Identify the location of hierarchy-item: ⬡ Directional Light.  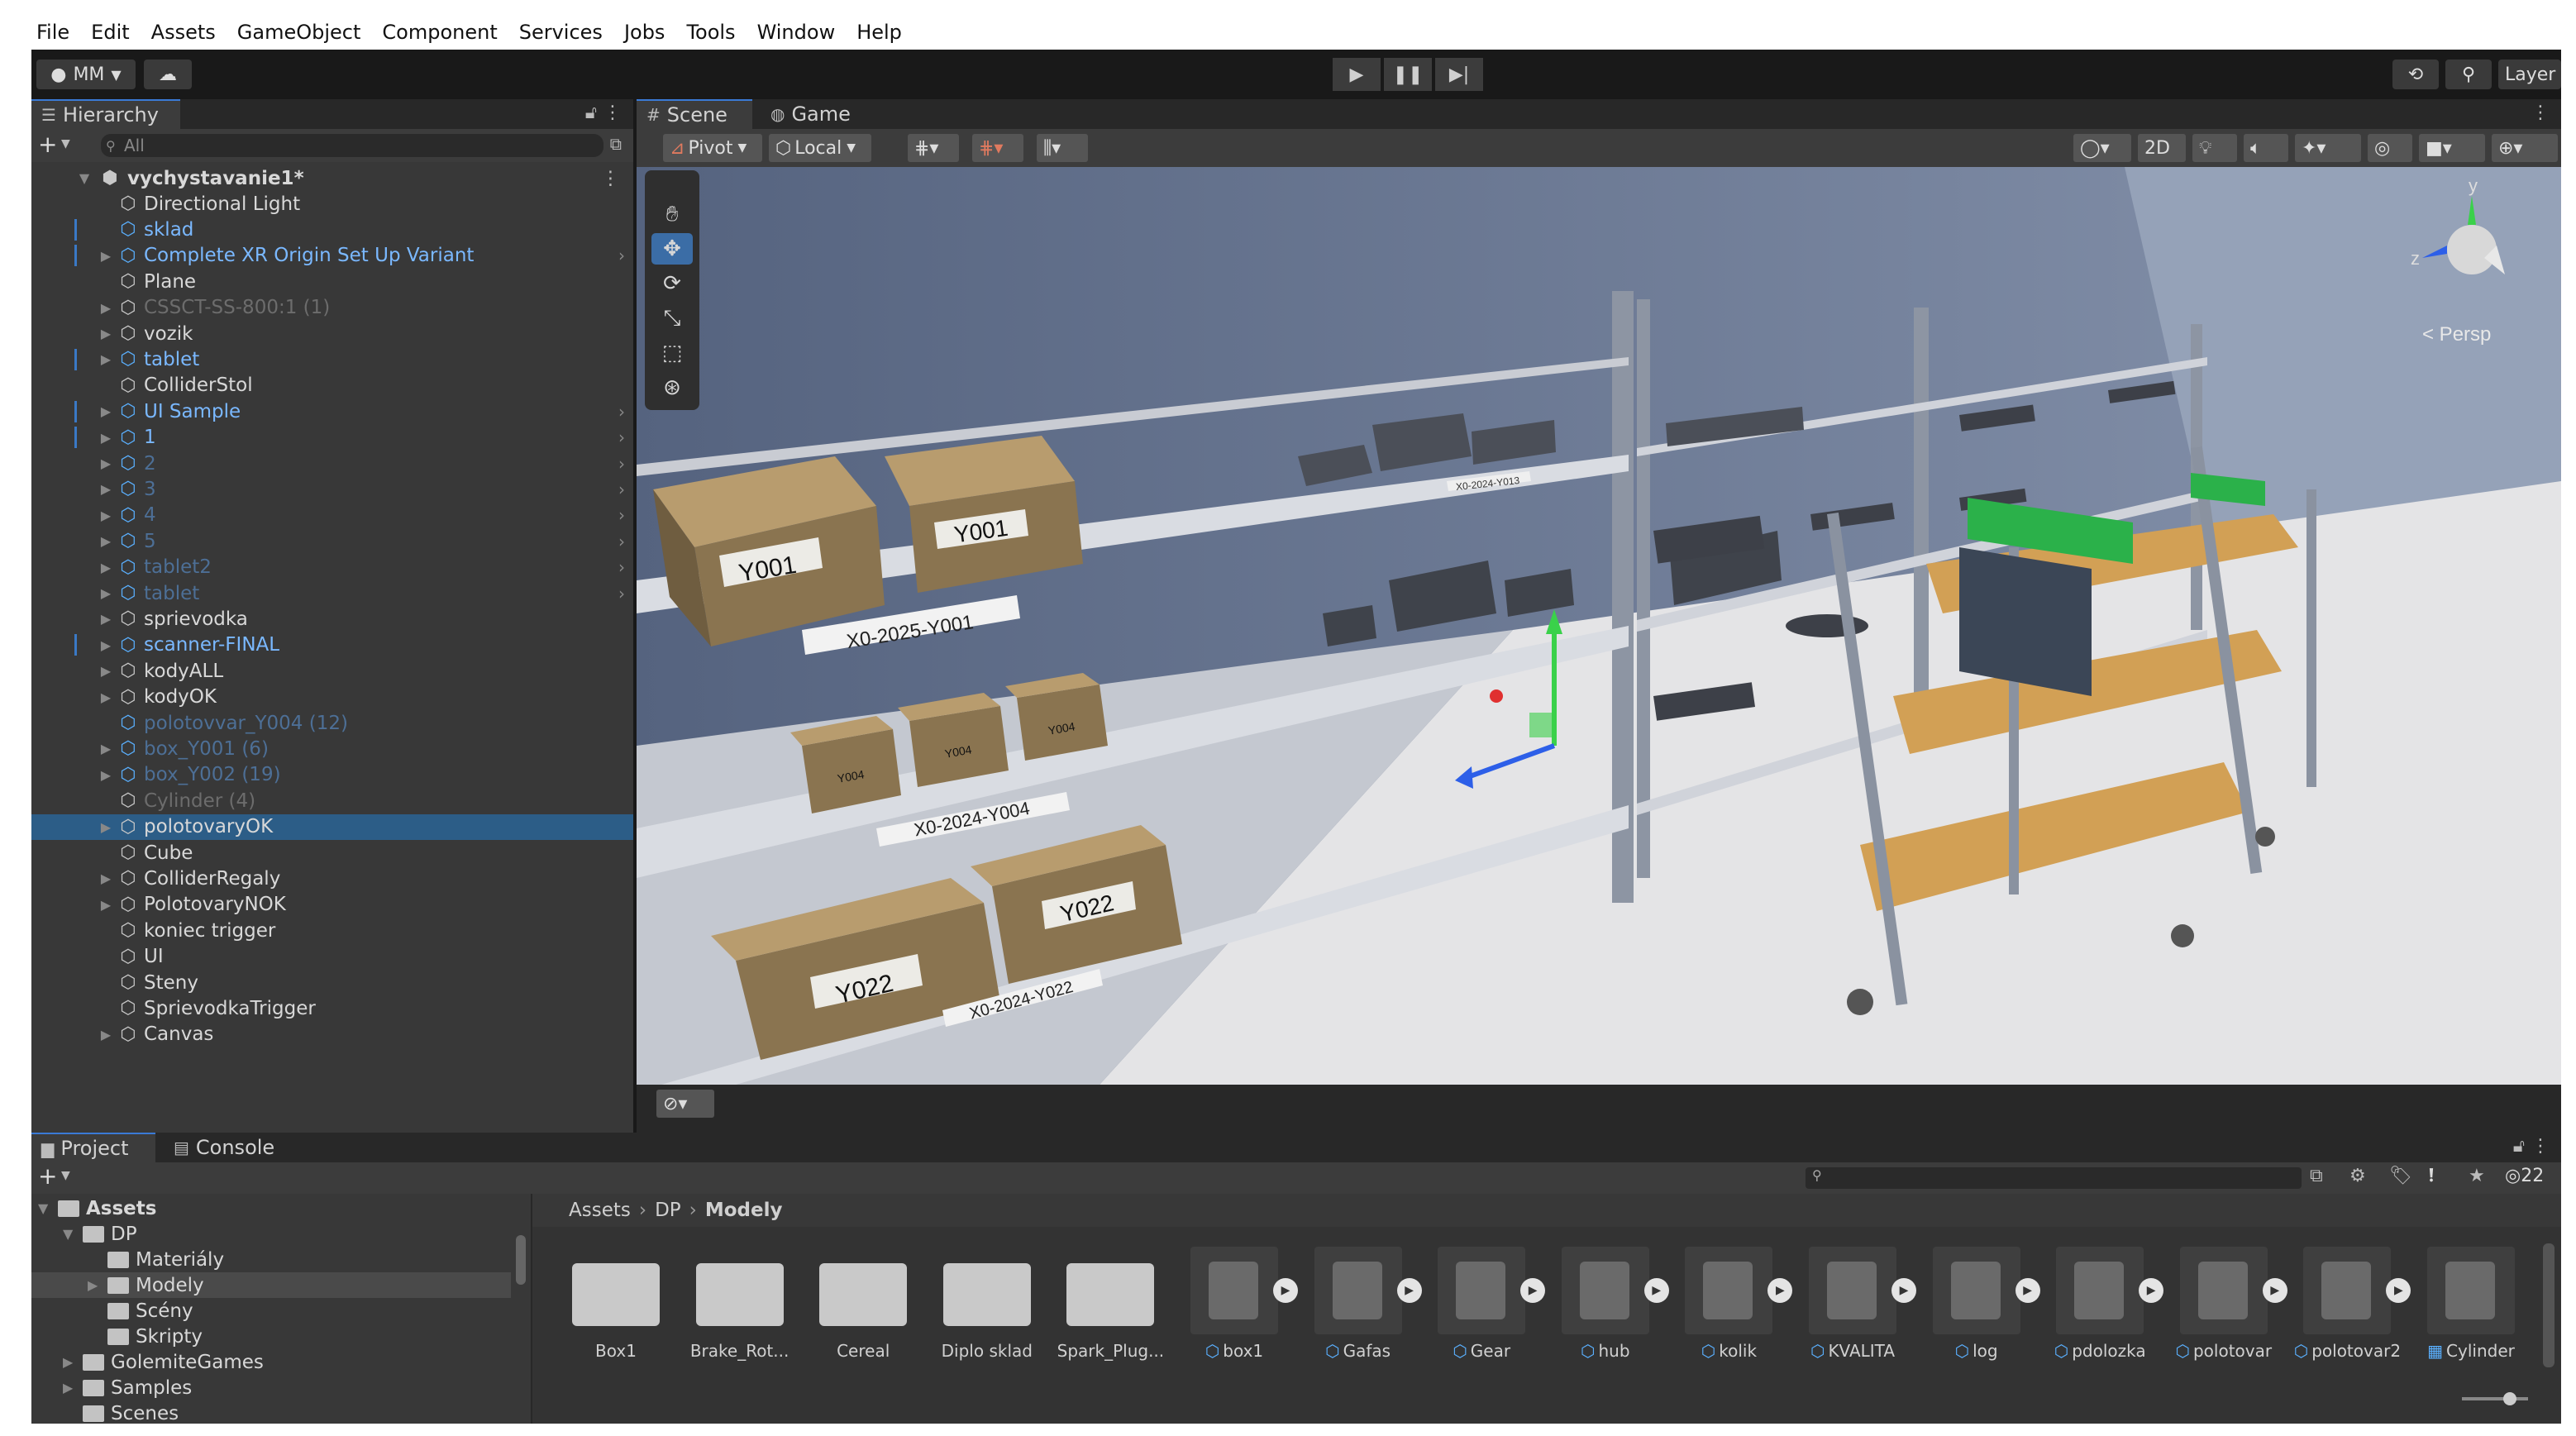
(332, 204).